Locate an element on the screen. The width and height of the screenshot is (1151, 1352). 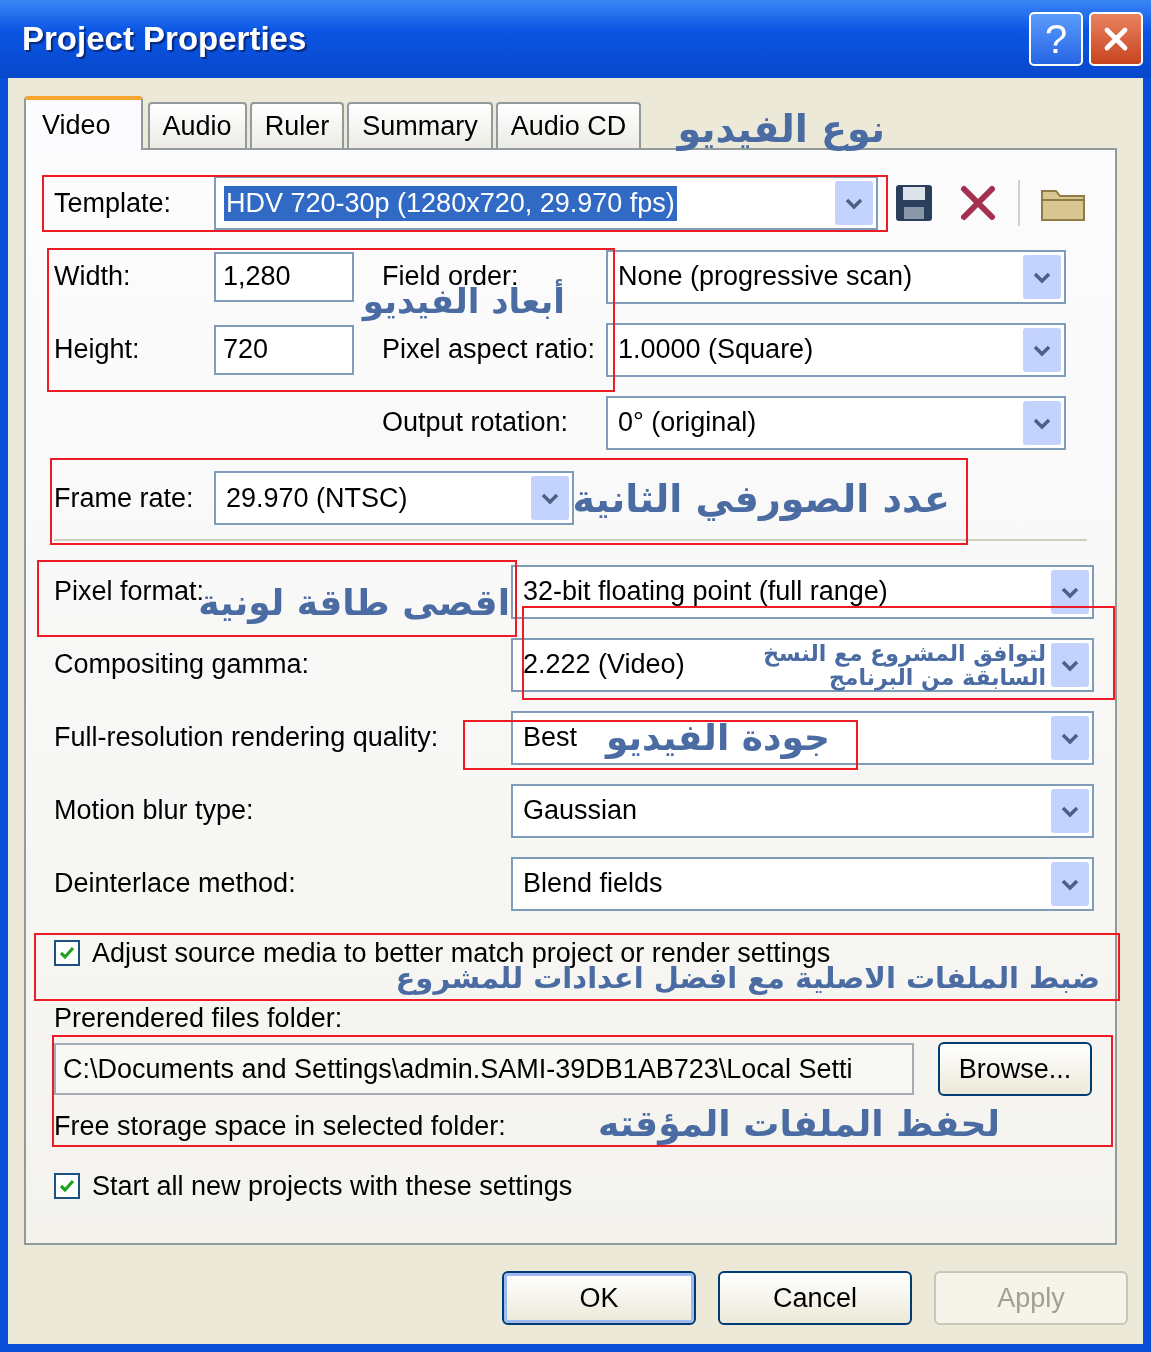
tab: Ruler is located at coordinates (297, 125).